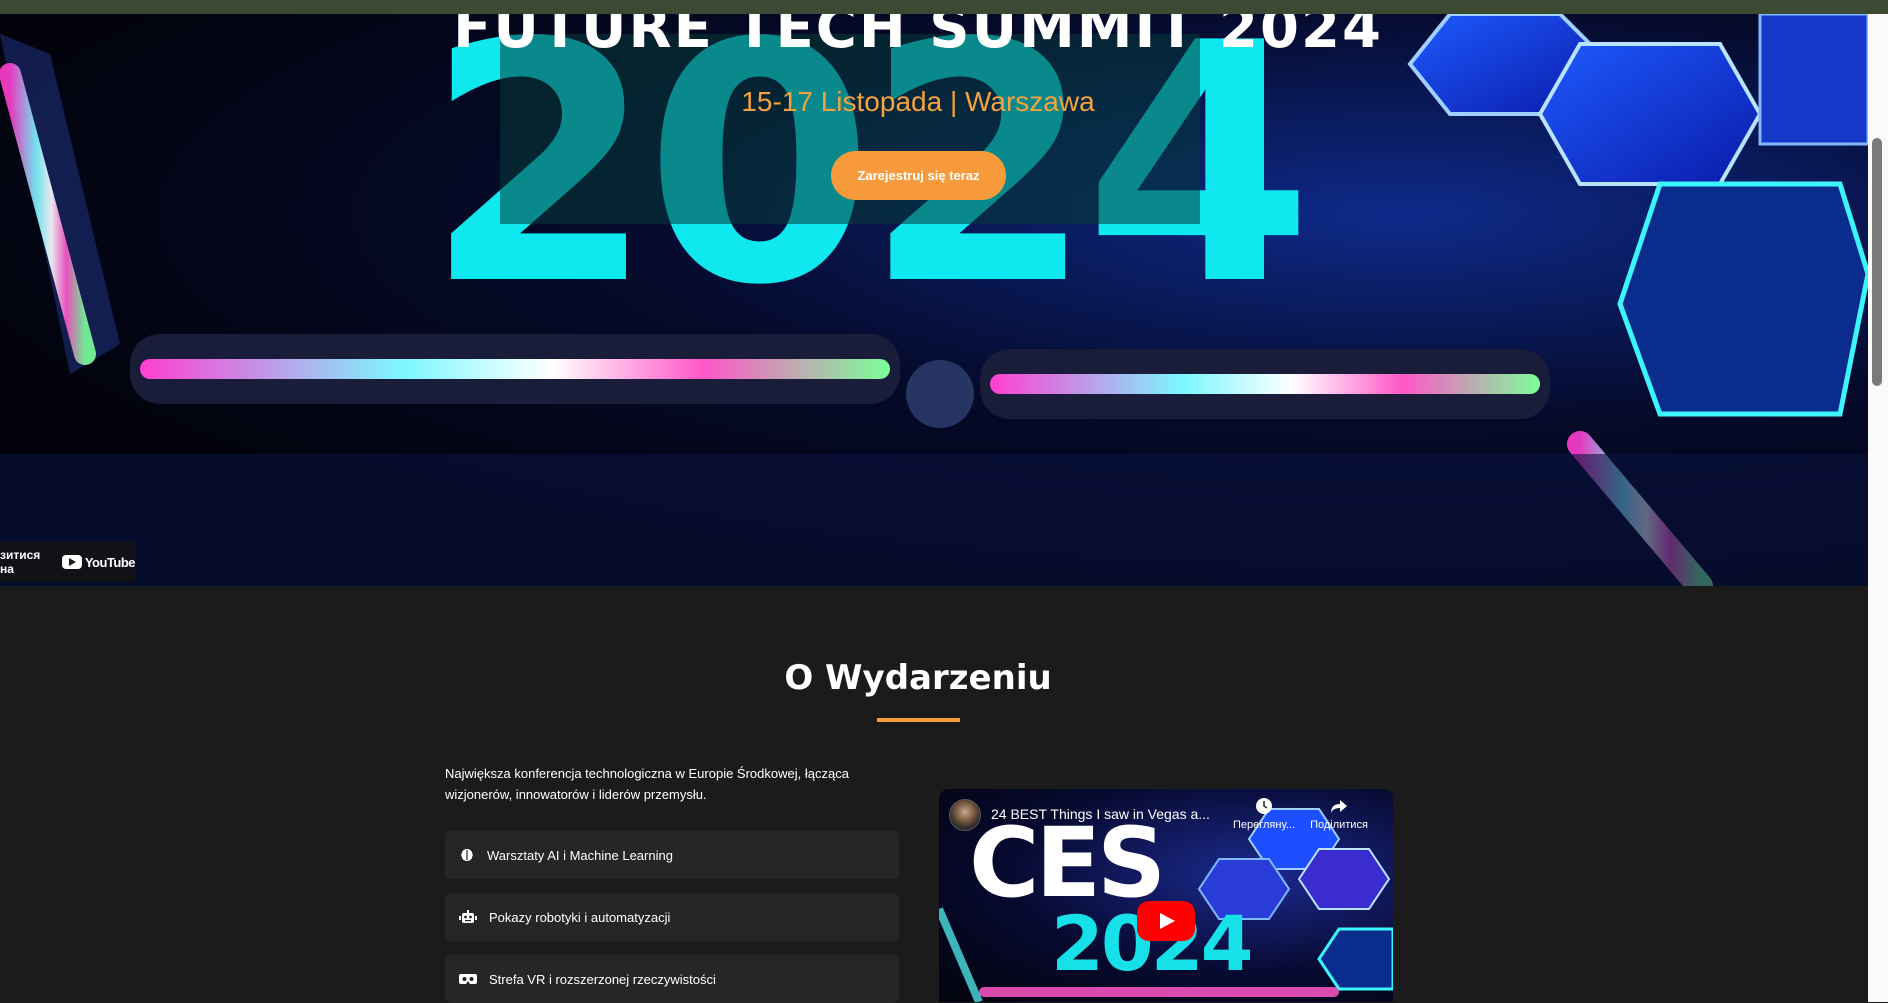 Image resolution: width=1888 pixels, height=1003 pixels. Describe the element at coordinates (602, 979) in the screenshot. I see `feature-label: Strefa VR i rozszerzonej rzeczywistości` at that location.